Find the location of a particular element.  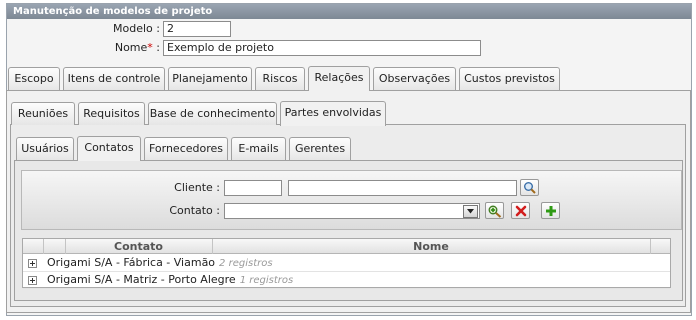

add-search-icon is located at coordinates (495, 211).